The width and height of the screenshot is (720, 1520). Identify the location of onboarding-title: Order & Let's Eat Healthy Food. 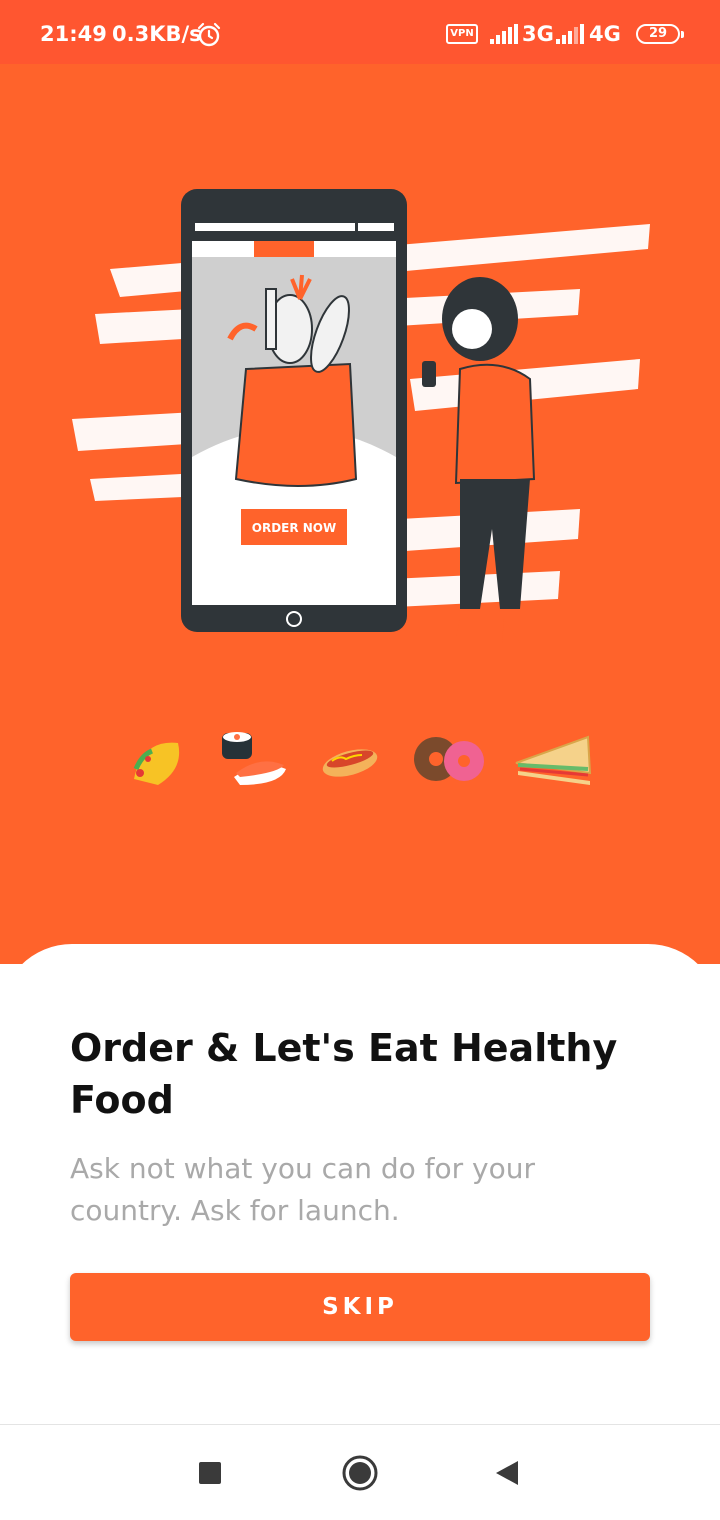
(344, 1074).